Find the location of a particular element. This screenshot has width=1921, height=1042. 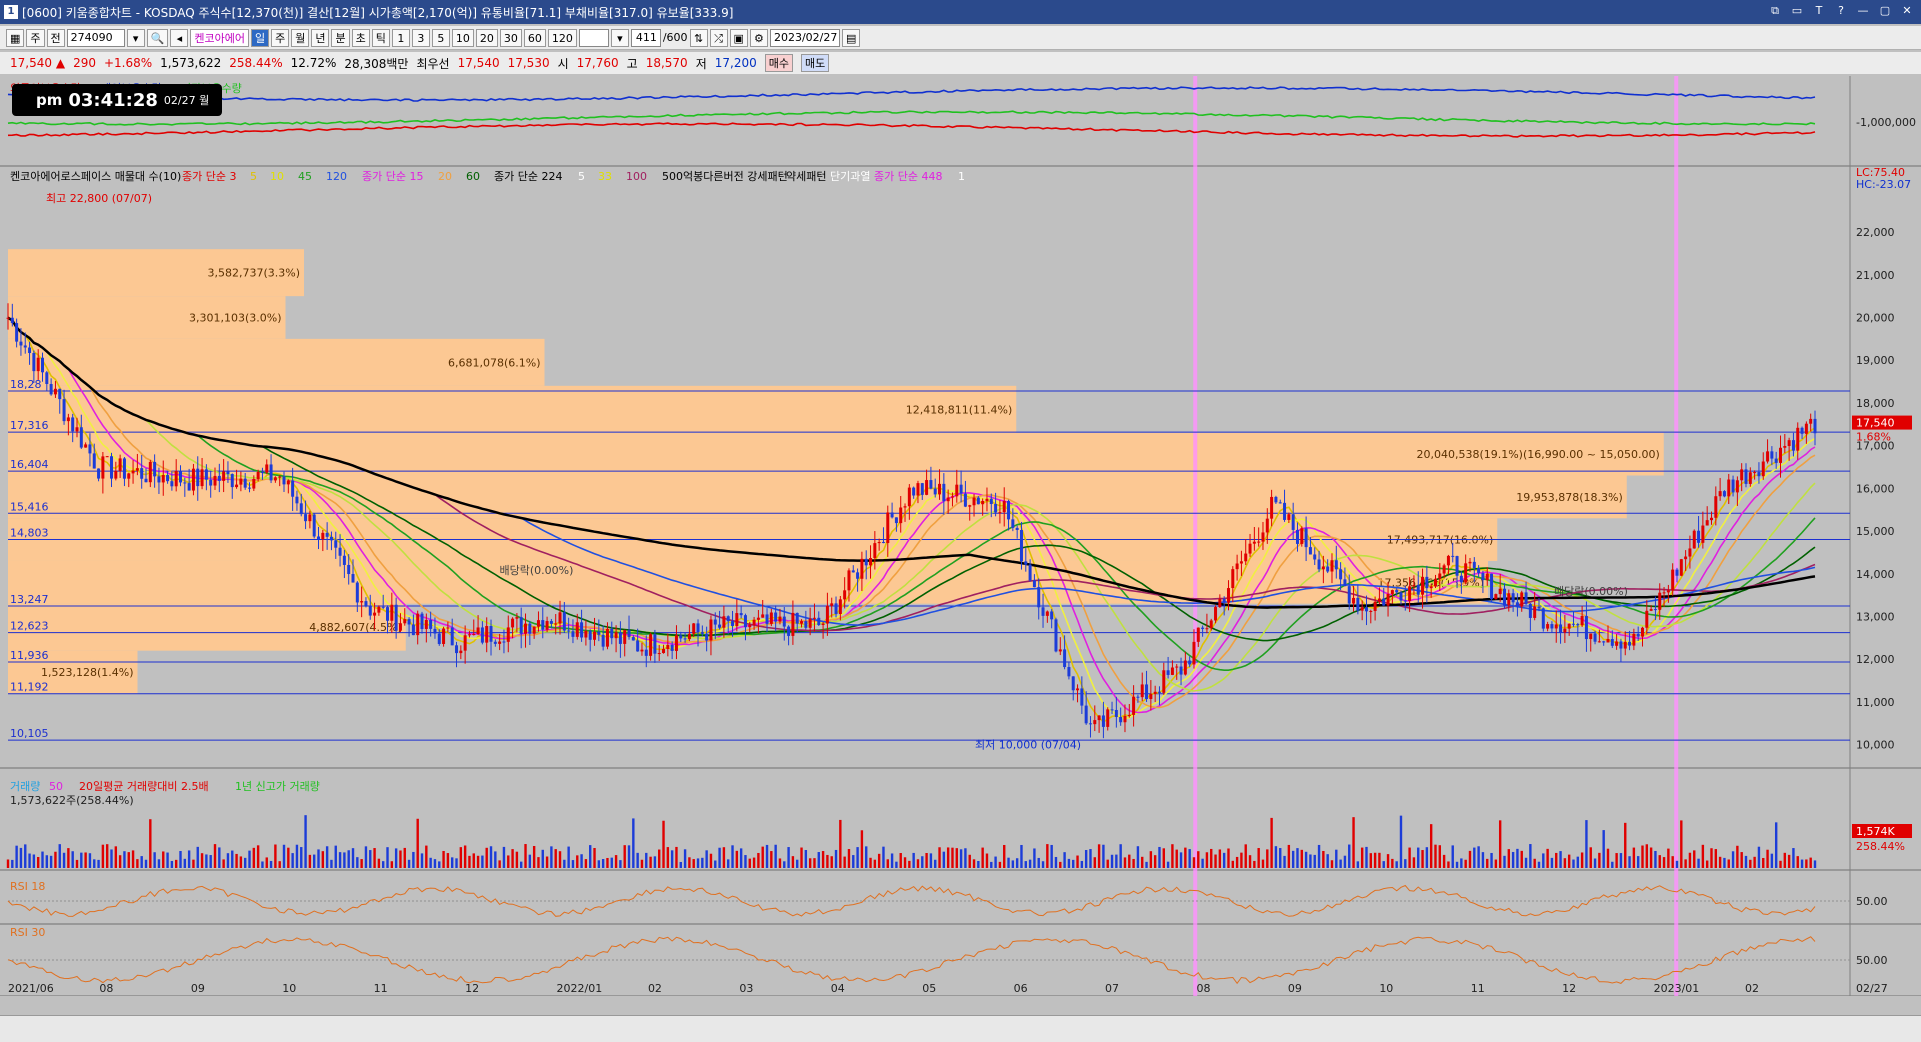

interval-year: 년 is located at coordinates (320, 37).